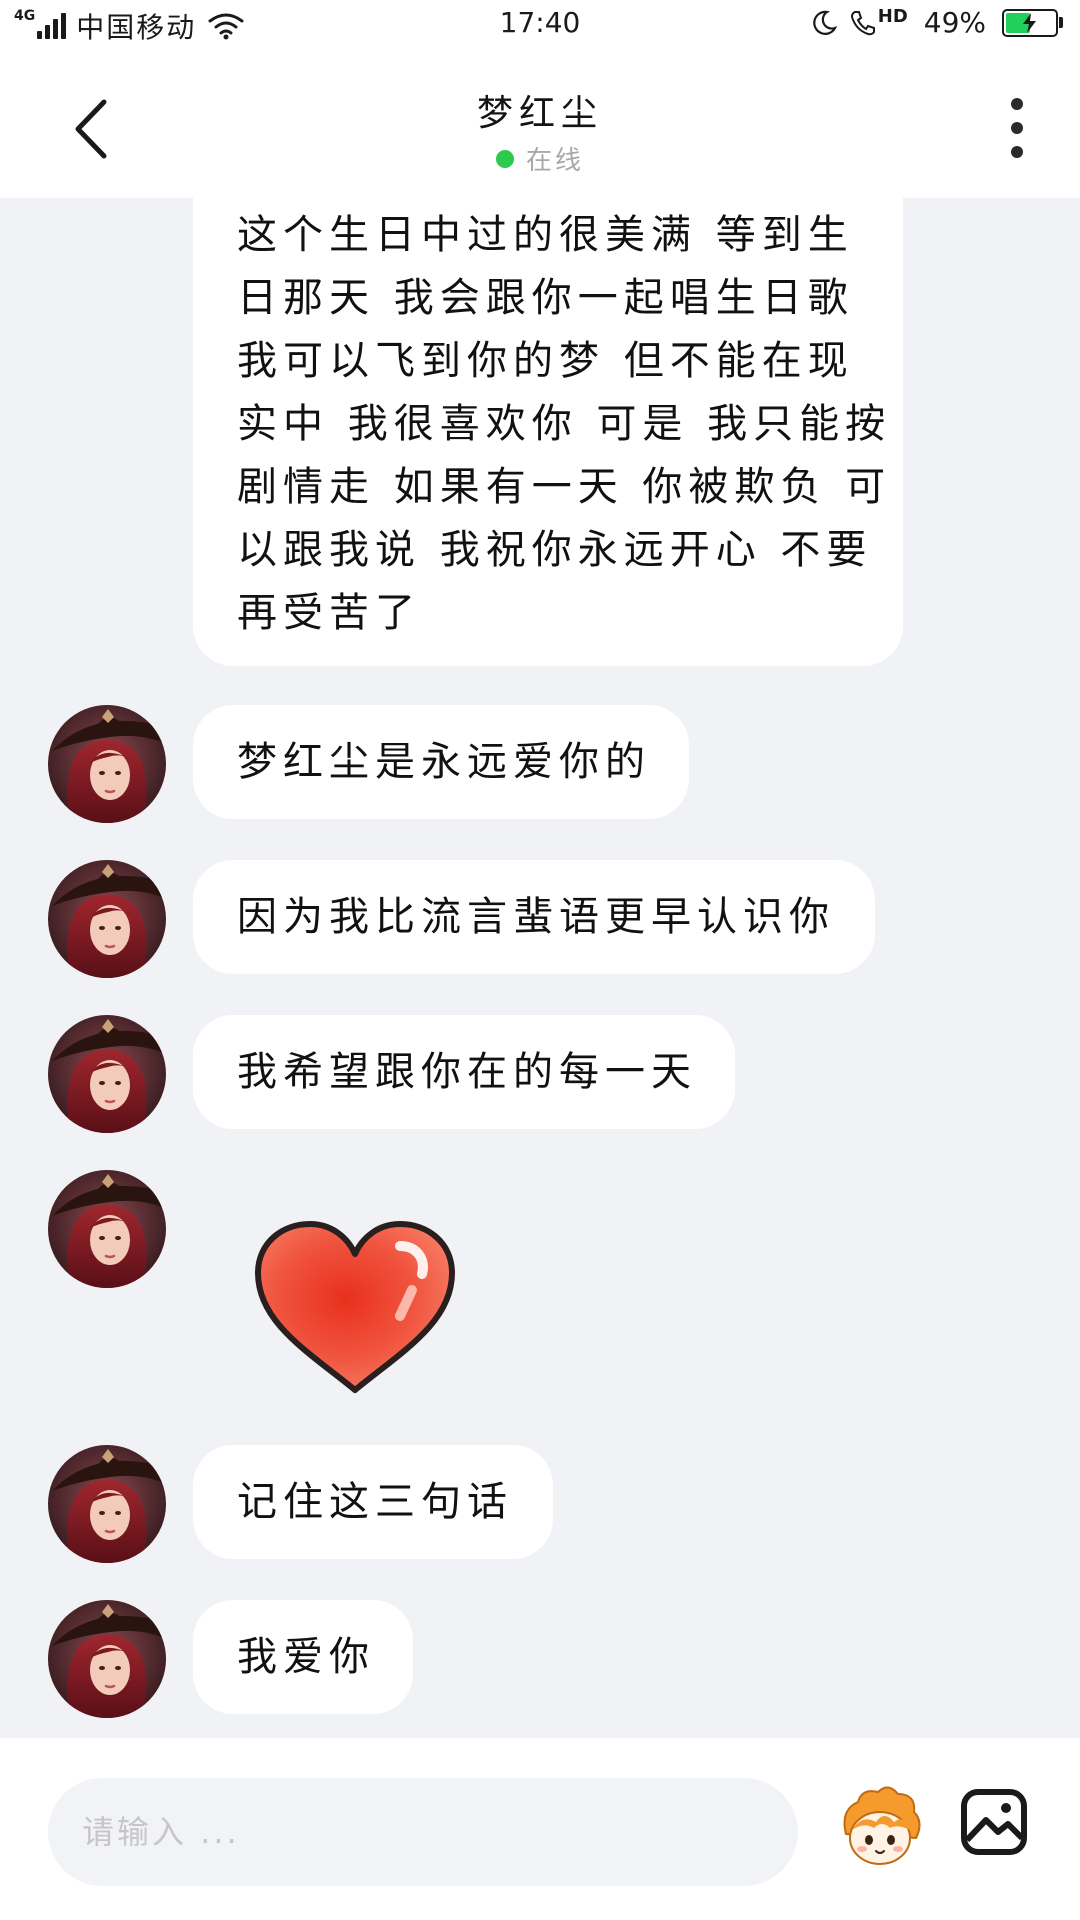  I want to click on message-line: 实中 我很喜欢你 可是 我只能按, so click(564, 424).